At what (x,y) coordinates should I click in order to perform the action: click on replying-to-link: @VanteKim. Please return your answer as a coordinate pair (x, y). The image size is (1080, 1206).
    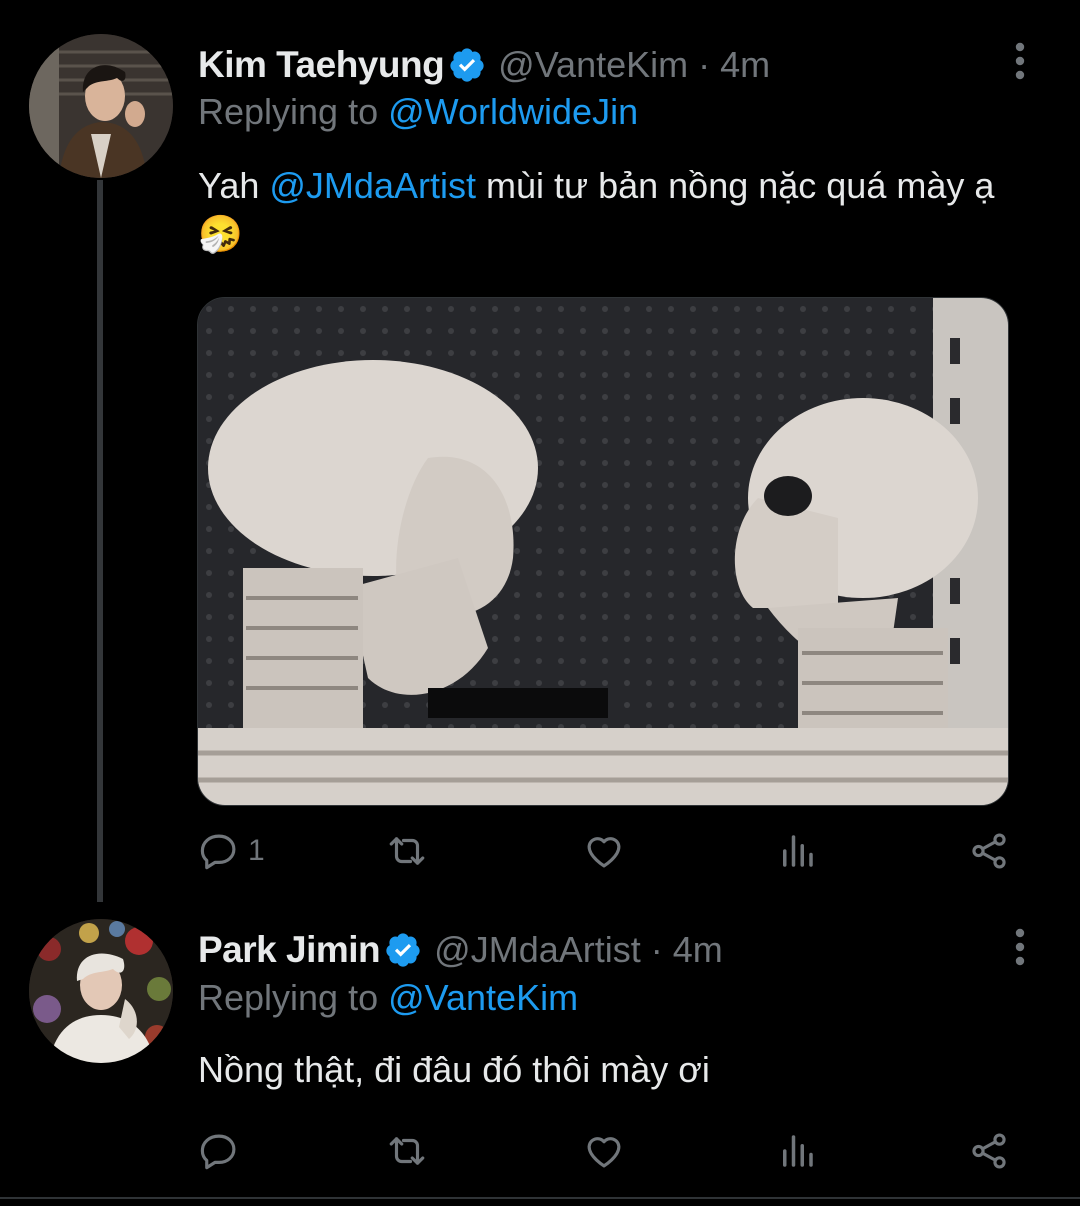
    Looking at the image, I should click on (483, 997).